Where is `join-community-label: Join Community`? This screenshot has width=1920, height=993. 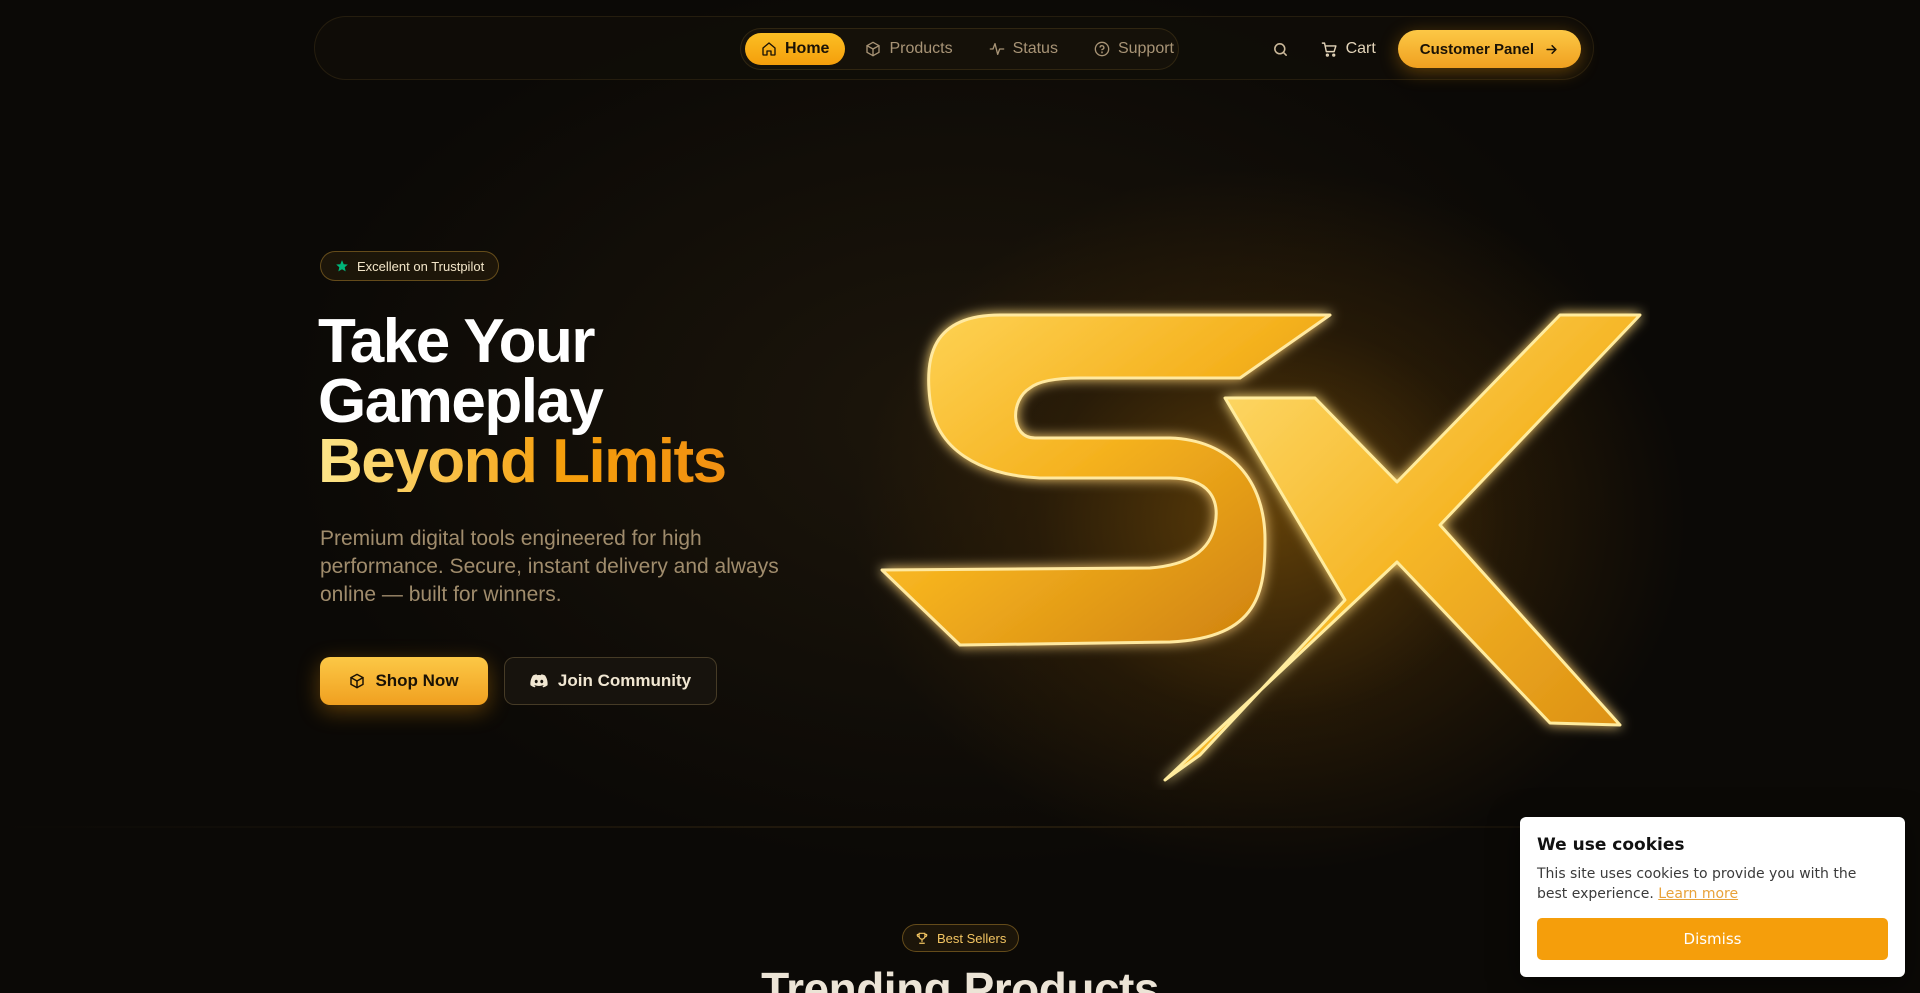 join-community-label: Join Community is located at coordinates (624, 680).